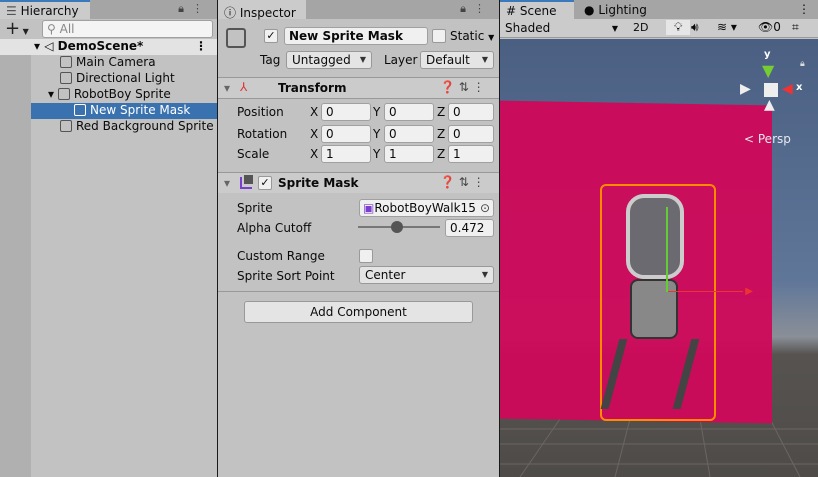 This screenshot has width=818, height=477. Describe the element at coordinates (409, 154) in the screenshot. I see `scale-y: 1` at that location.